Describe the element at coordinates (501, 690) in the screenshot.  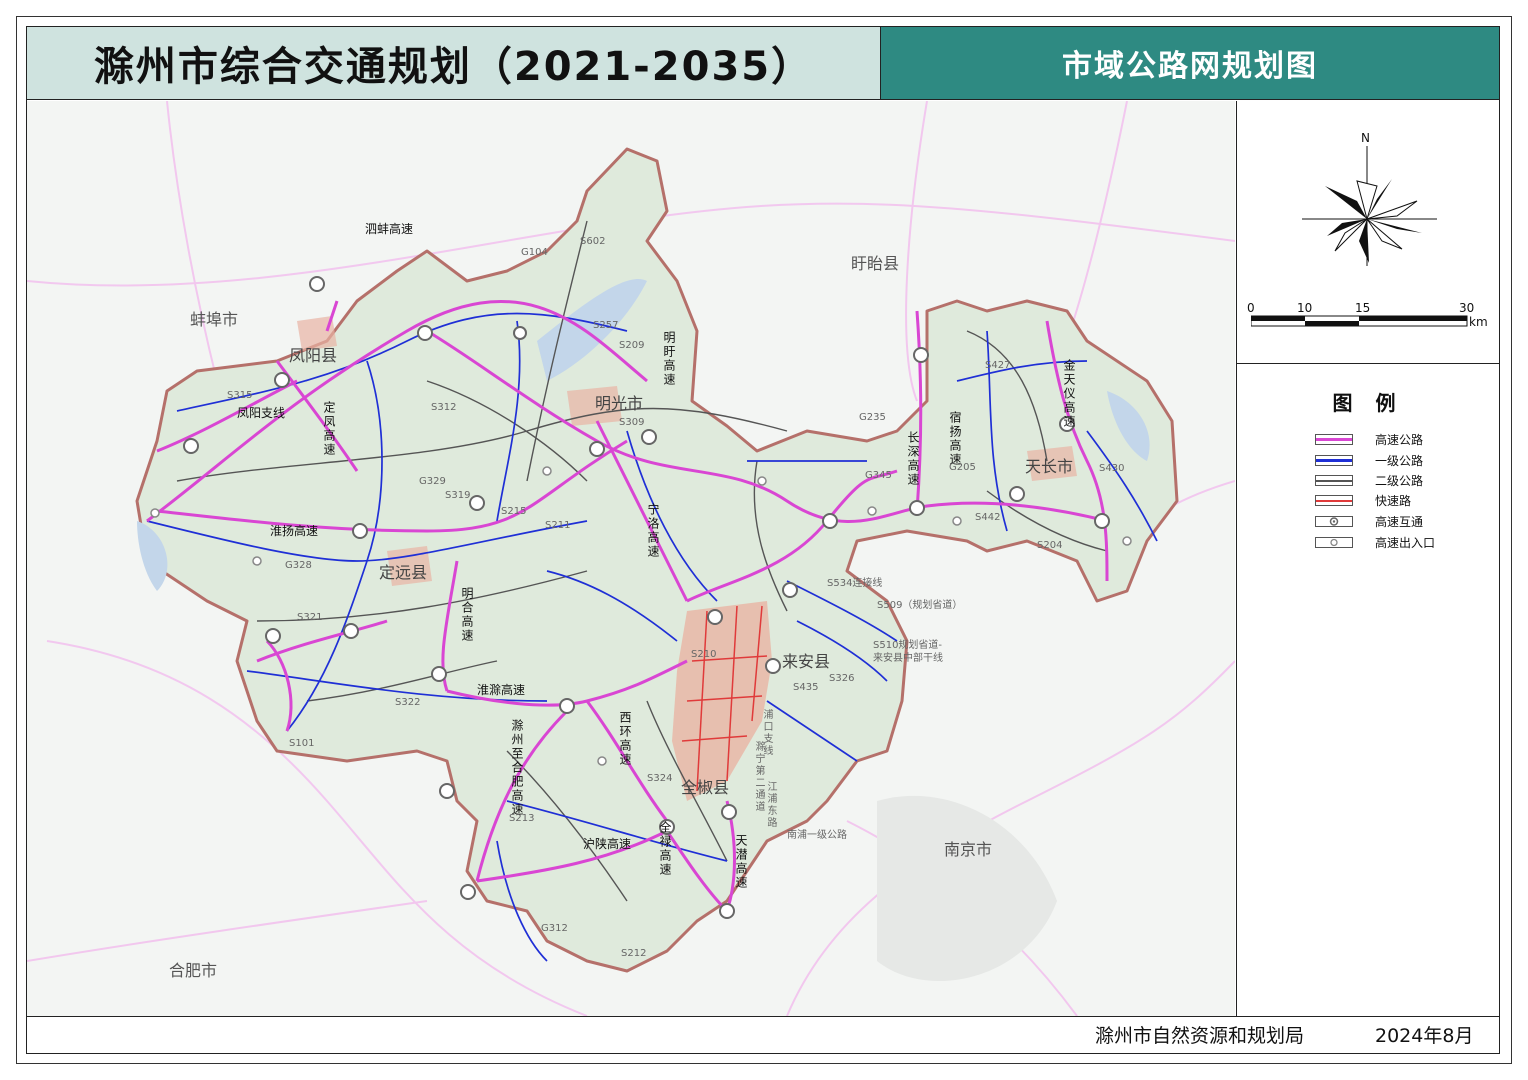
I see `label-huaichu: 淮滁高速` at that location.